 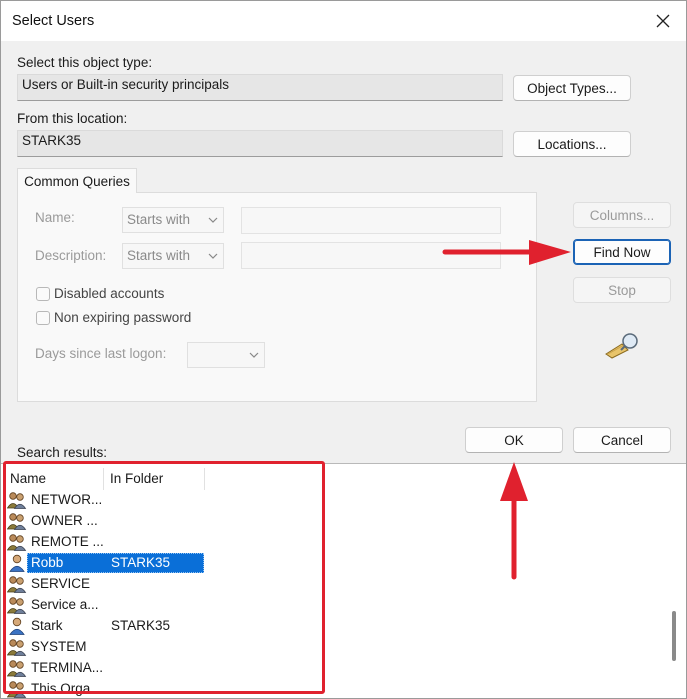 What do you see at coordinates (506, 252) in the screenshot?
I see `arrow-to-find-now-annotation` at bounding box center [506, 252].